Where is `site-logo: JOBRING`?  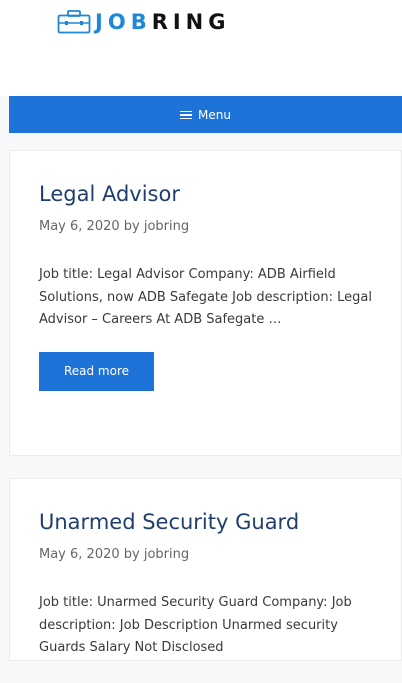
site-logo: JOBRING is located at coordinates (144, 22).